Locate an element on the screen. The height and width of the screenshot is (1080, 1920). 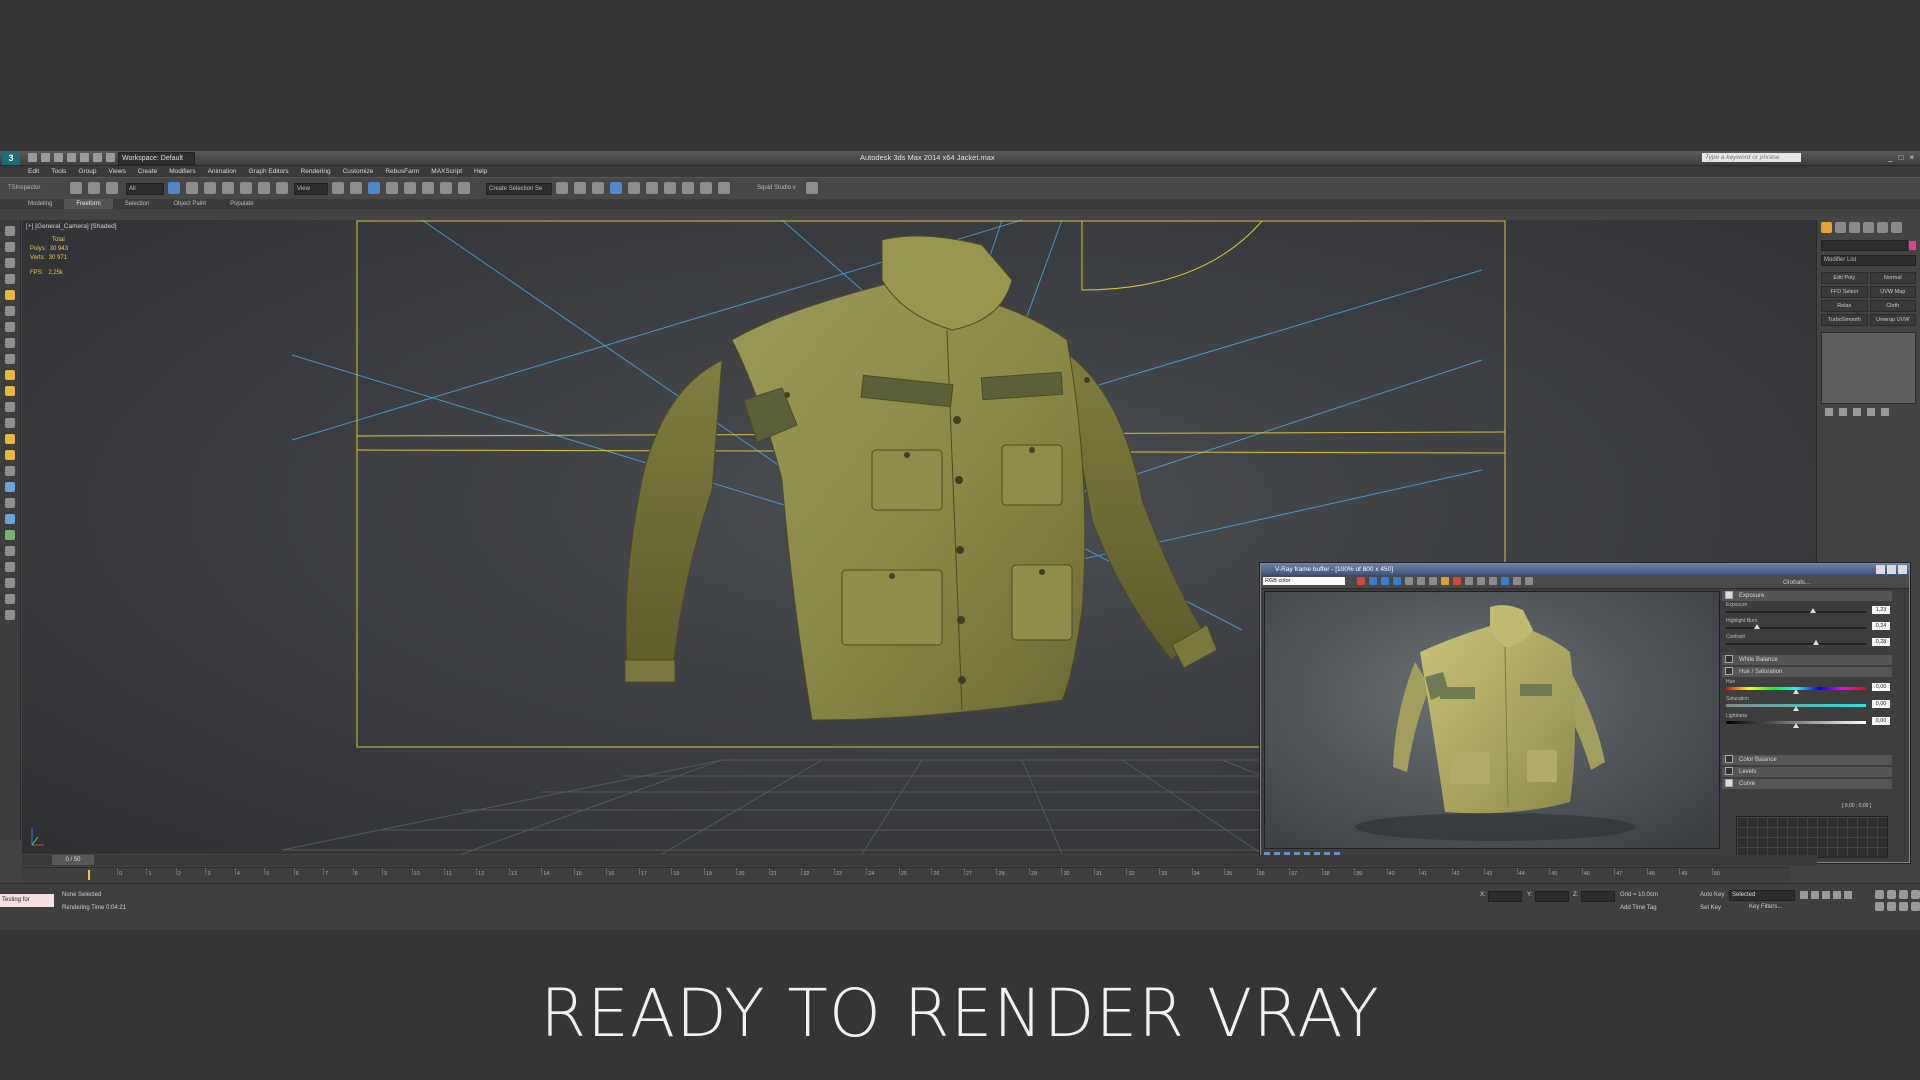
pan-icon is located at coordinates (1891, 906).